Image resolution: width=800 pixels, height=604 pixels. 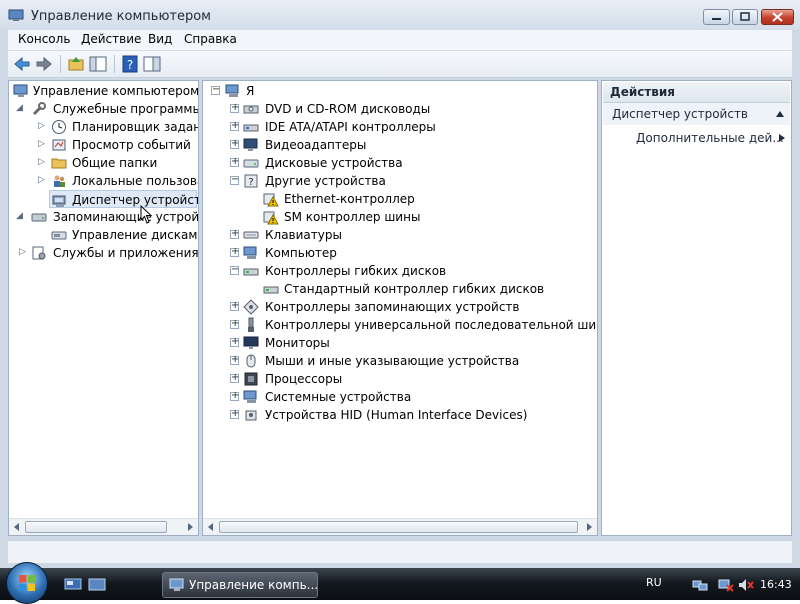 What do you see at coordinates (400, 127) in the screenshot?
I see `device-category-ide: + IDE ATA/ATAPI контроллеры` at bounding box center [400, 127].